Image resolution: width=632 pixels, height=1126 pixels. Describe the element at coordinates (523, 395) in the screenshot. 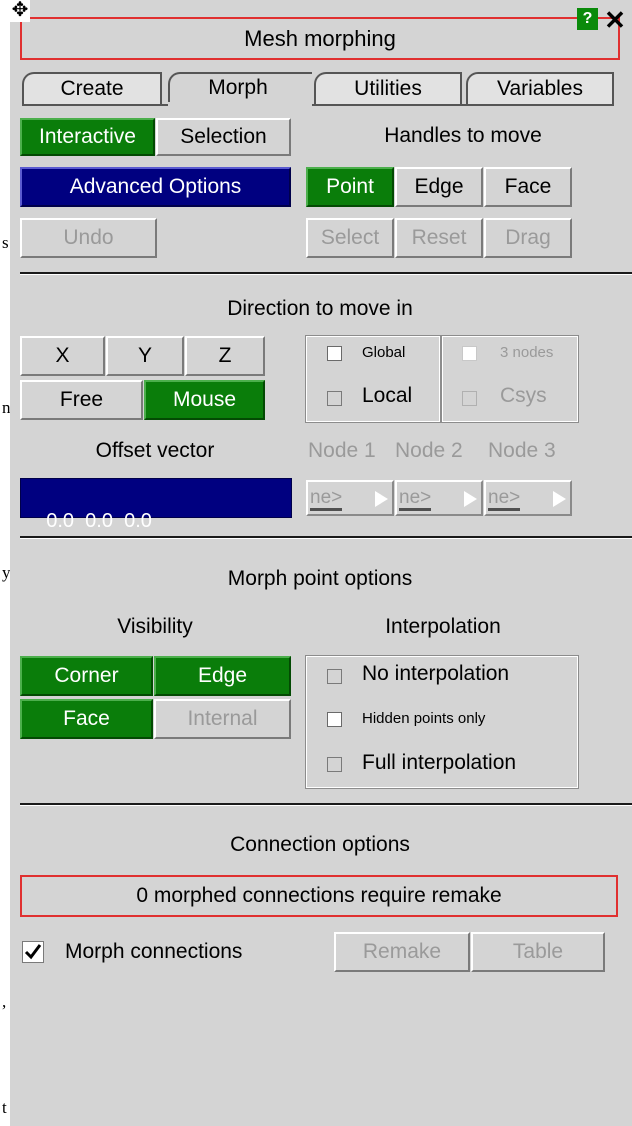

I see `csys-label: Csys` at that location.